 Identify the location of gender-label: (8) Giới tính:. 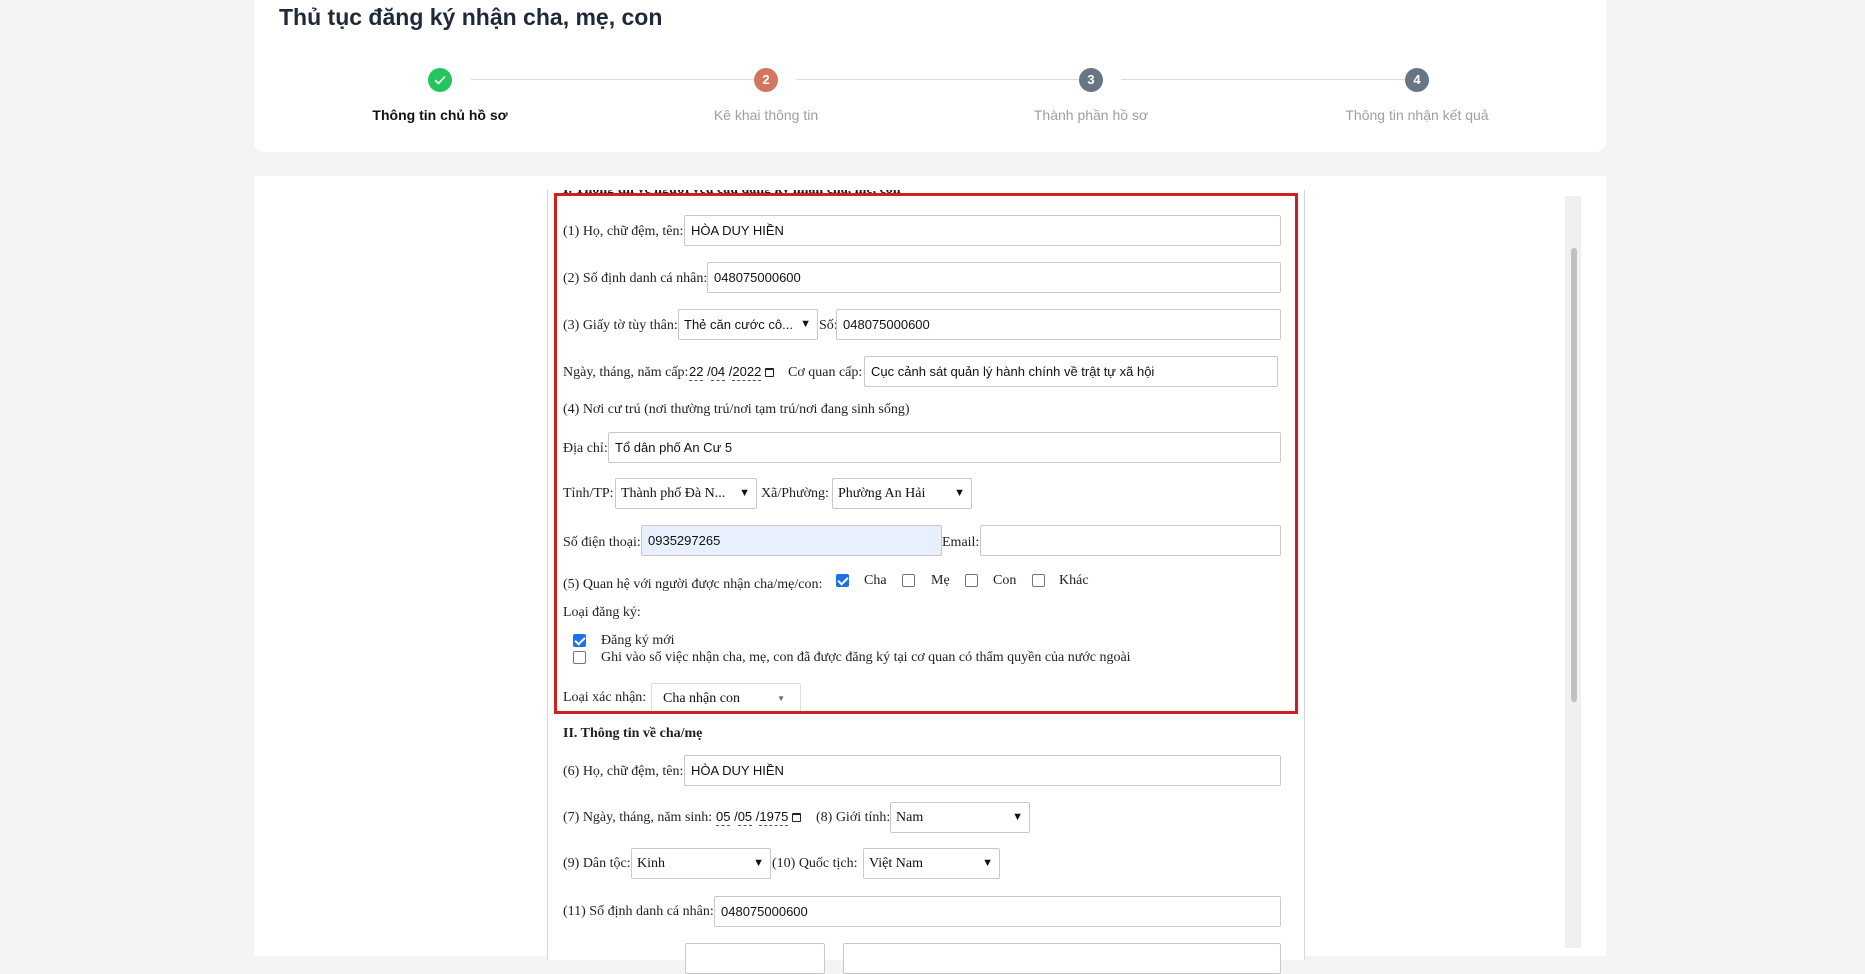
(853, 817).